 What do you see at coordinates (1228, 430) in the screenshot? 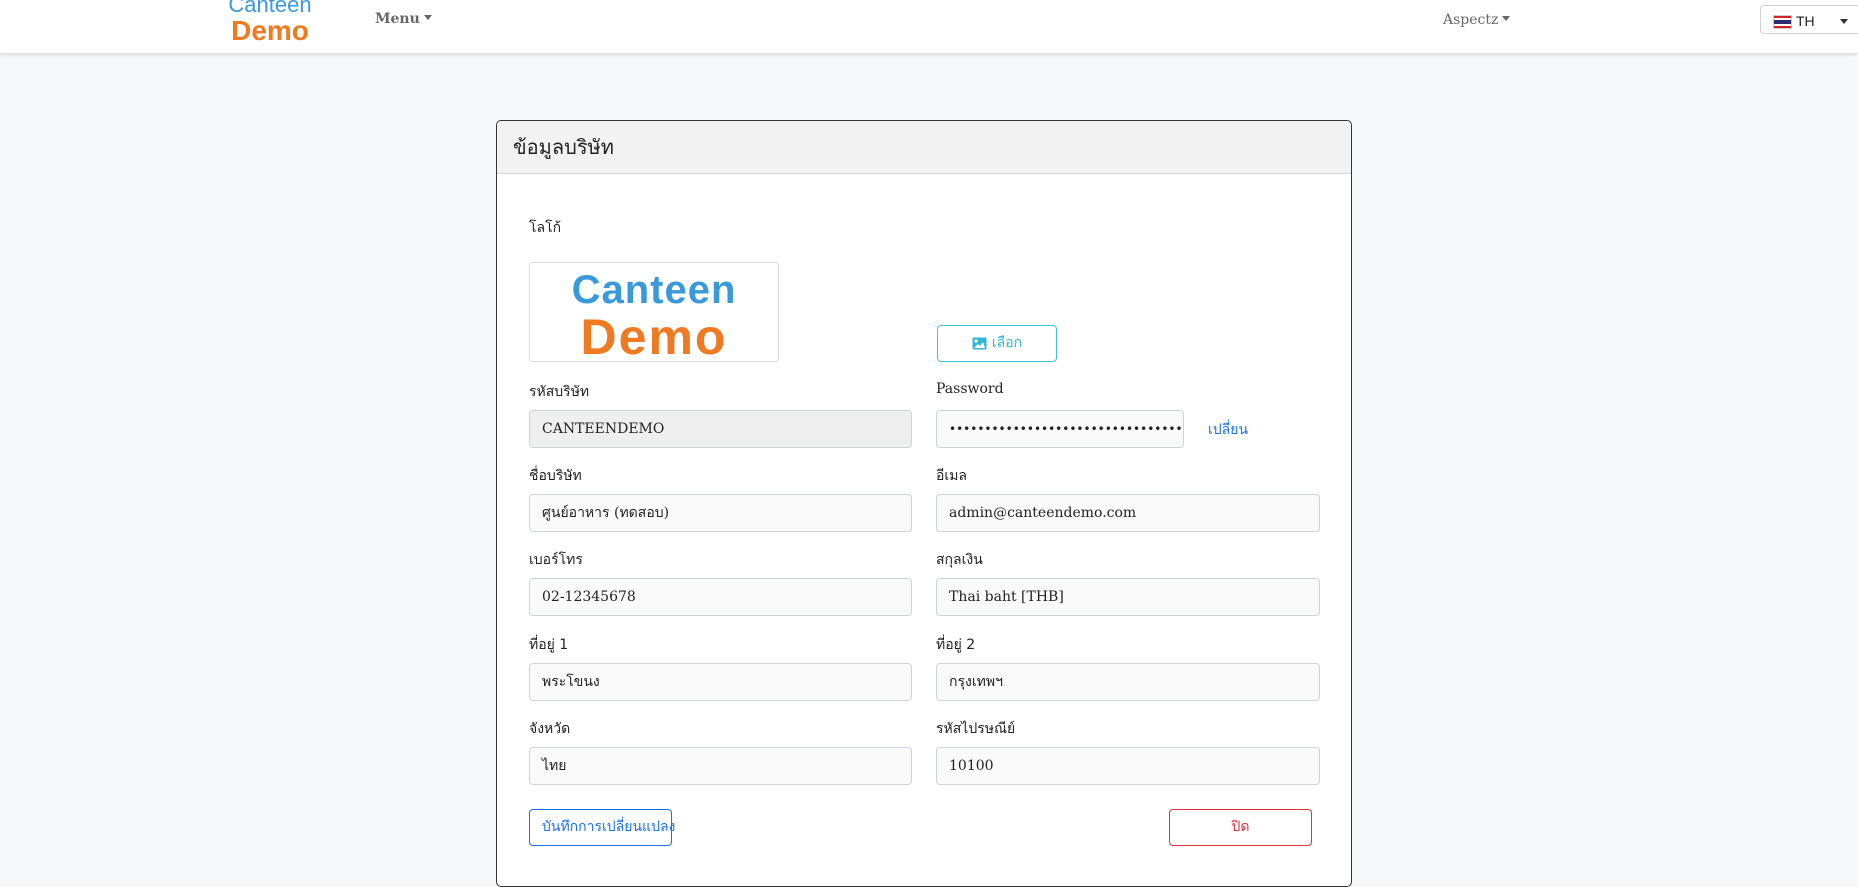
I see `change-password-link: เปลี่ยน` at bounding box center [1228, 430].